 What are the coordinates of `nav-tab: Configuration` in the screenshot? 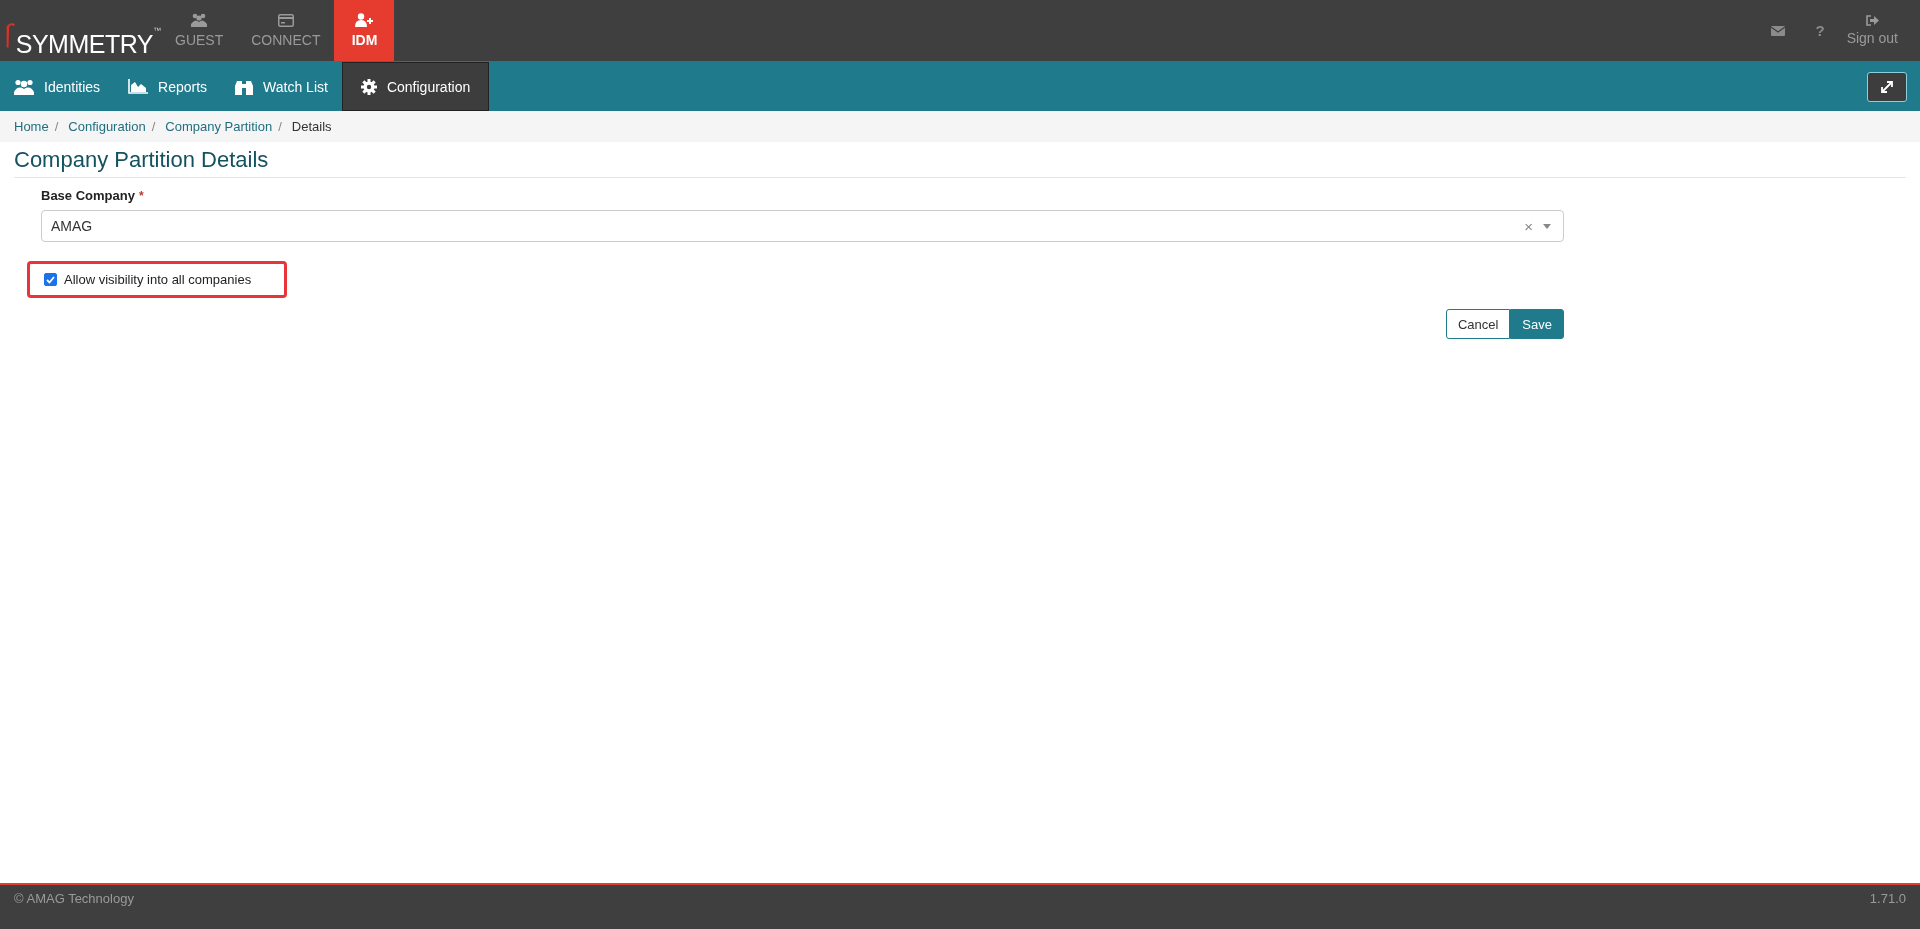 It's located at (415, 86).